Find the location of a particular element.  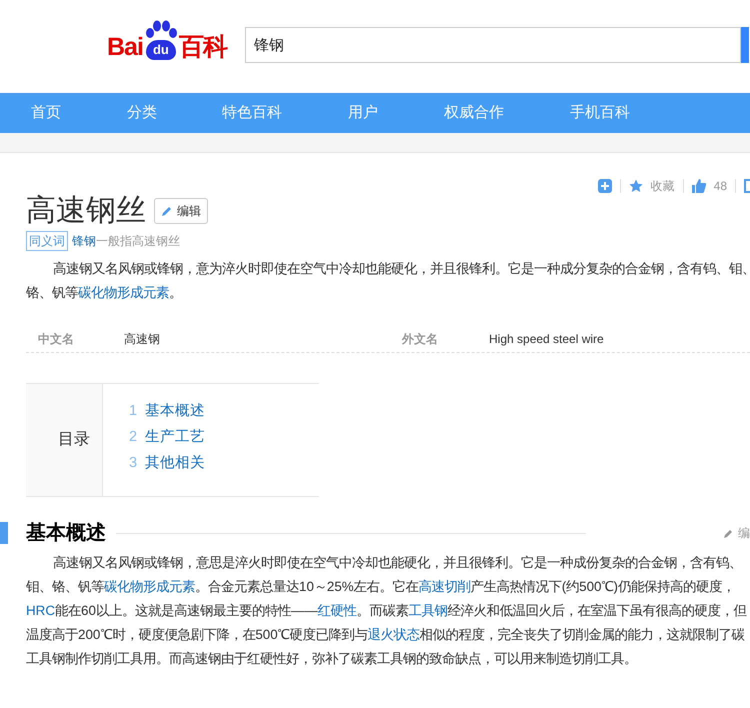

logo-text: du is located at coordinates (161, 50).